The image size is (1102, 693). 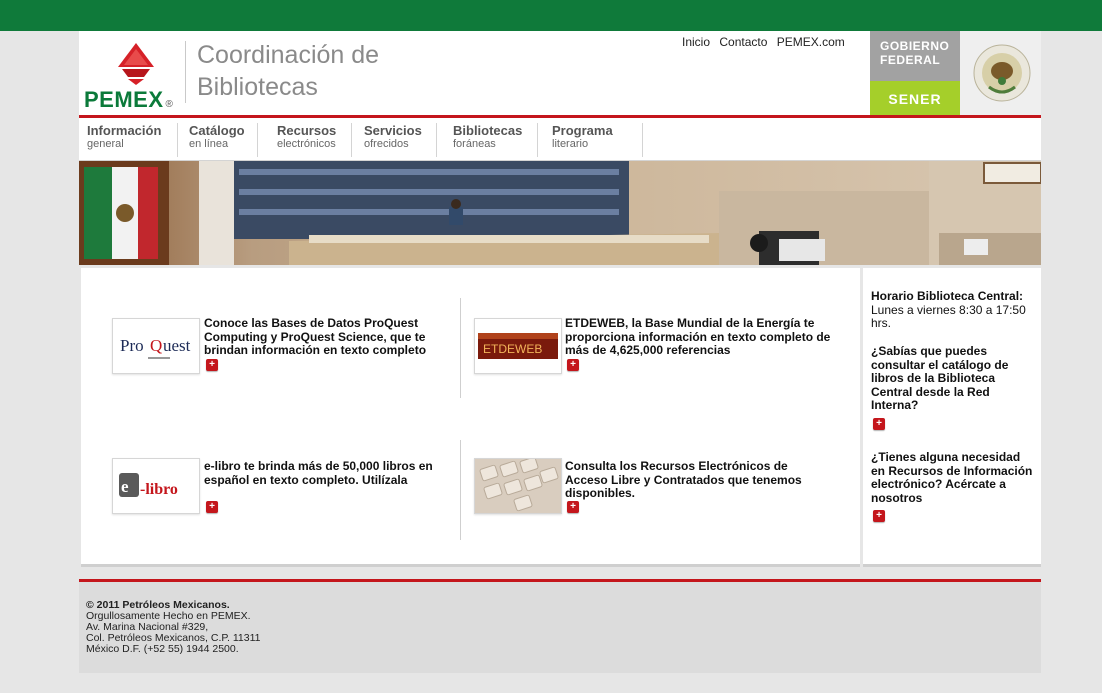 What do you see at coordinates (307, 130) in the screenshot?
I see `nav-recursos-label: Recursos` at bounding box center [307, 130].